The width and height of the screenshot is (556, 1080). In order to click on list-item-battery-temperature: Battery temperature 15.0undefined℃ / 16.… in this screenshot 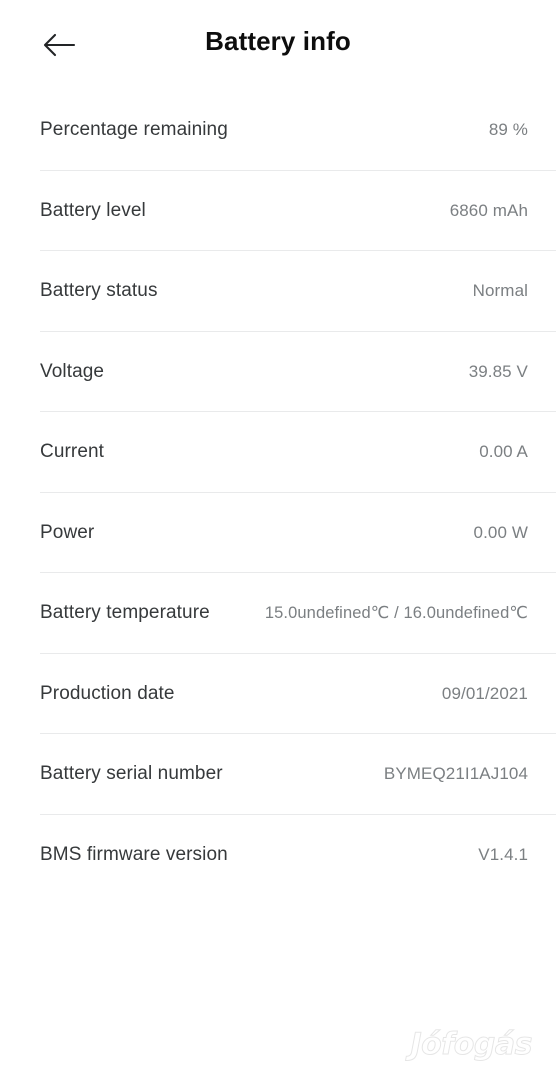, I will do `click(278, 613)`.